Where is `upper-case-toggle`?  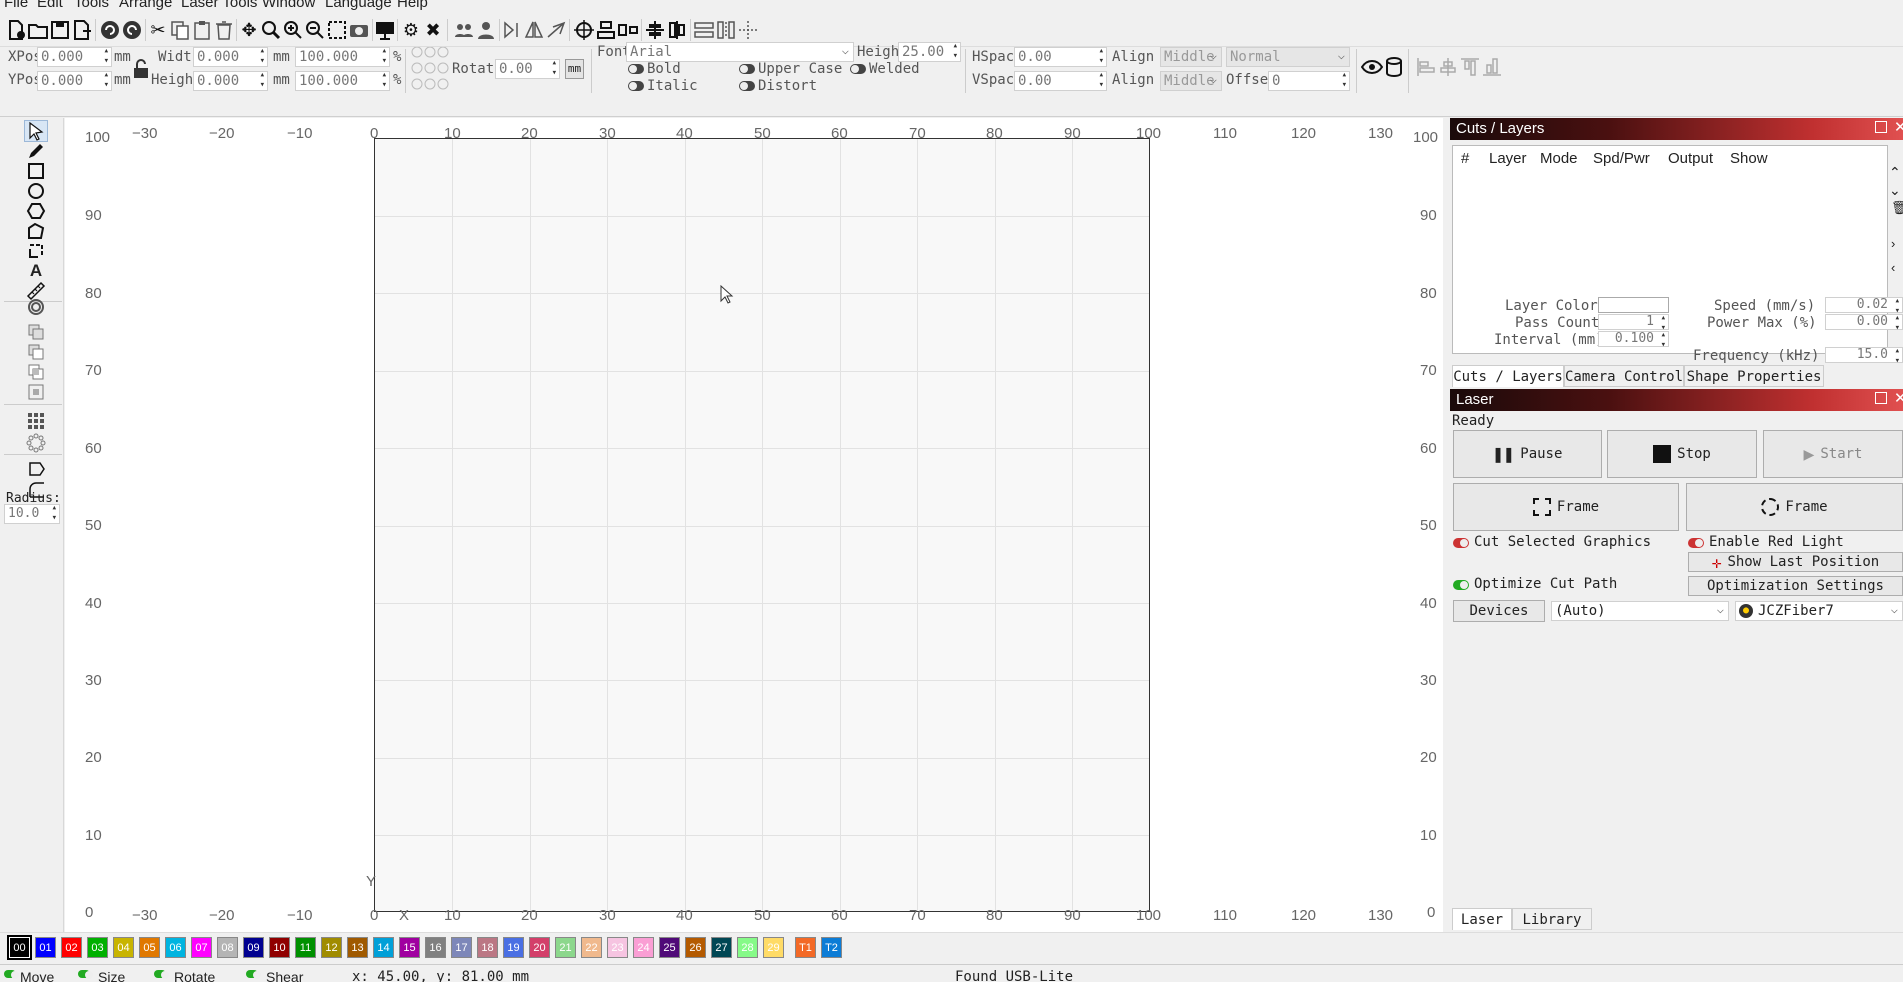
upper-case-toggle is located at coordinates (747, 69).